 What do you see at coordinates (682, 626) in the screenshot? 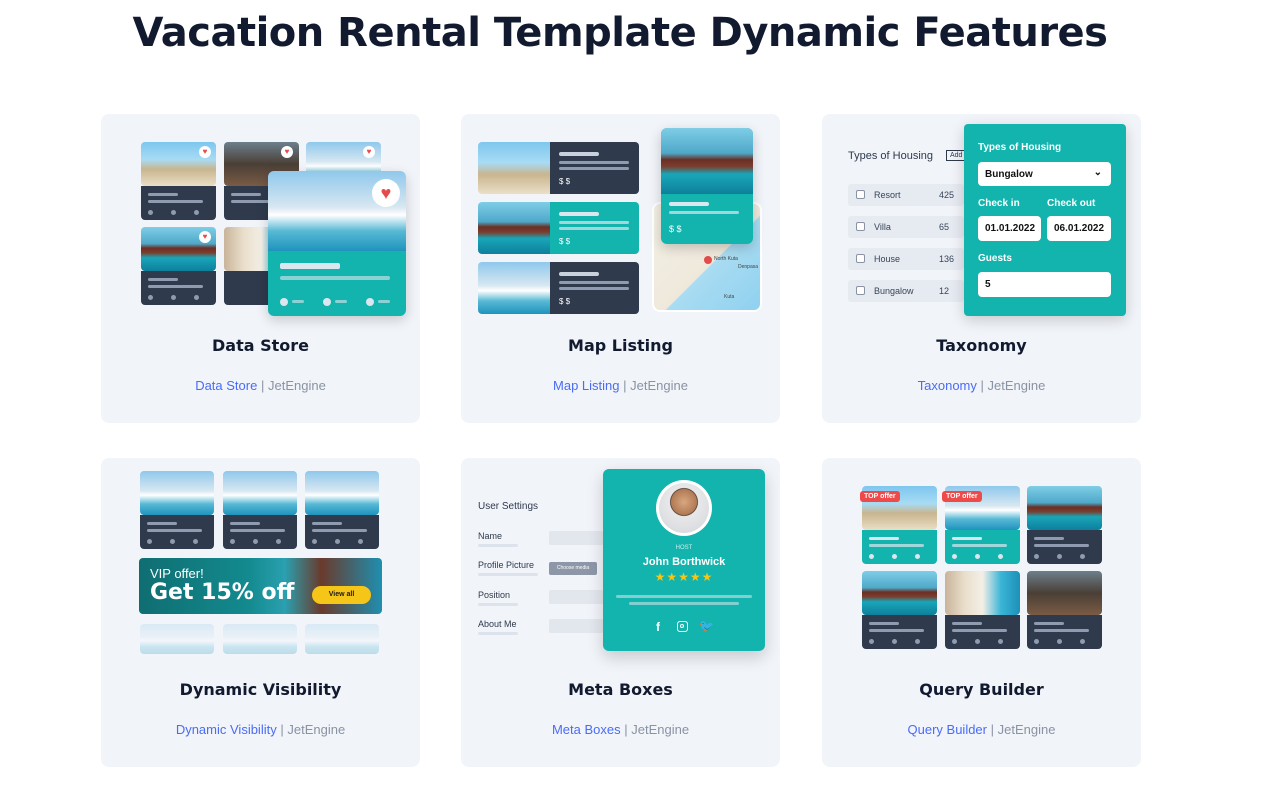
I see `instagram-icon` at bounding box center [682, 626].